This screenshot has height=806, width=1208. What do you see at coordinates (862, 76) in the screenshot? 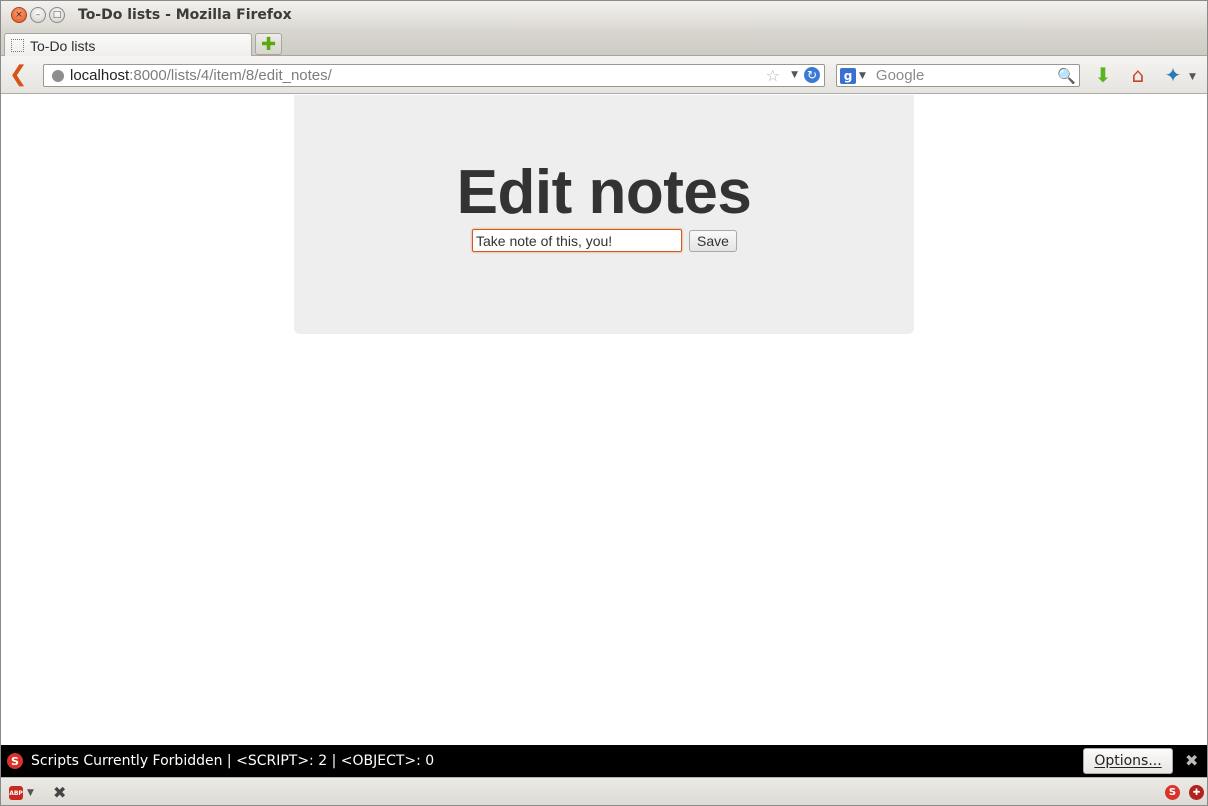
I see `search-engine-dropdown-icon: ▼` at bounding box center [862, 76].